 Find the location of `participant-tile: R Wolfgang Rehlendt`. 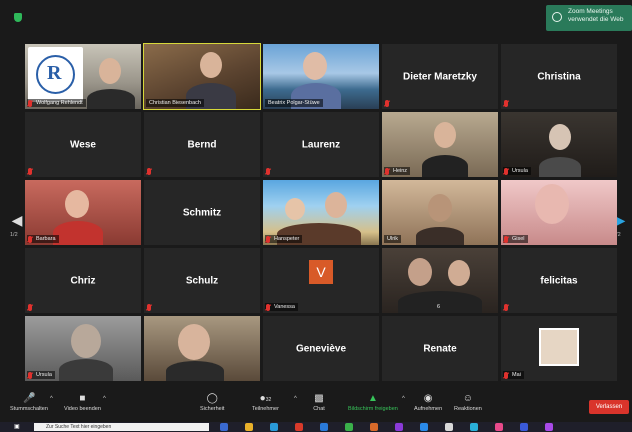

participant-tile: R Wolfgang Rehlendt is located at coordinates (83, 76).